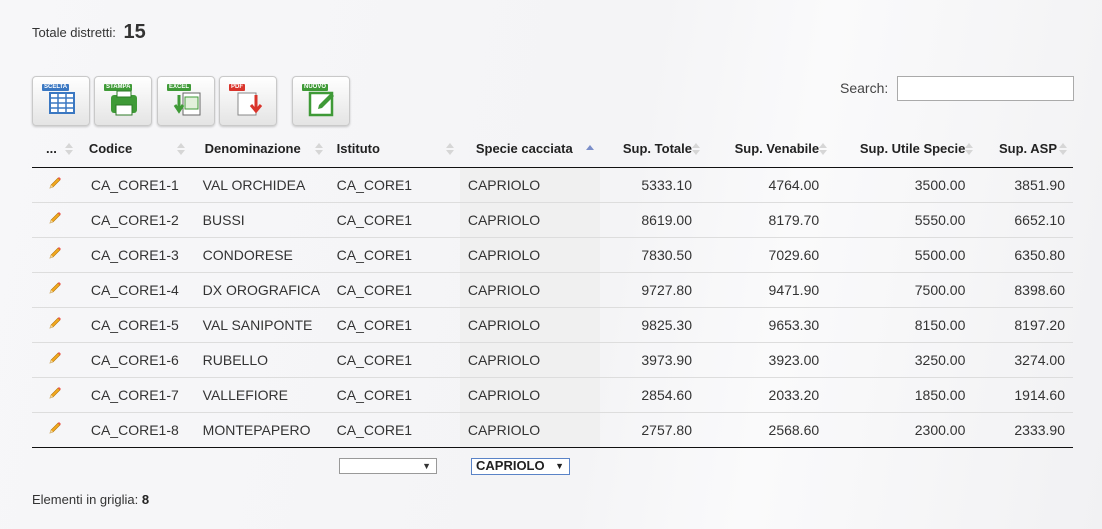 Image resolution: width=1102 pixels, height=529 pixels. Describe the element at coordinates (652, 254) in the screenshot. I see `cell-sup-totale: 7830.50` at that location.